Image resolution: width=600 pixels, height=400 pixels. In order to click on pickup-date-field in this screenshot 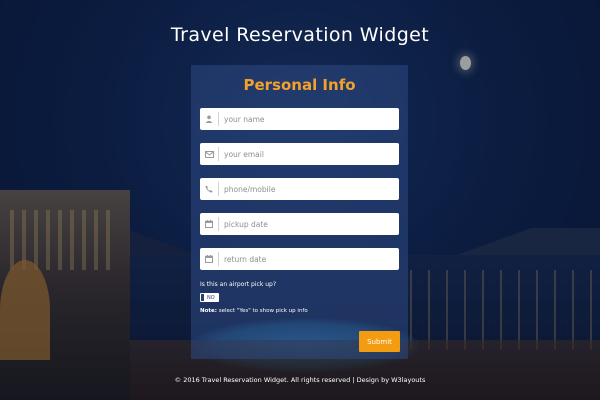, I will do `click(299, 224)`.